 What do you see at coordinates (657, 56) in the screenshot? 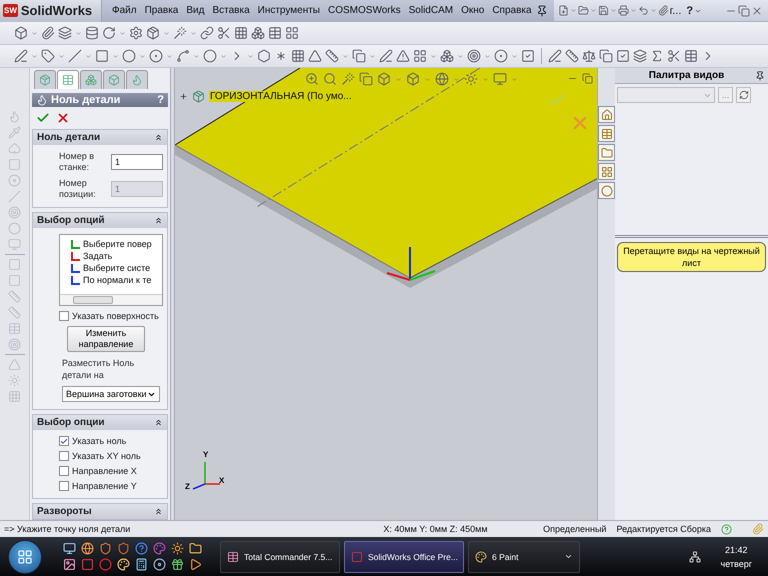
I see `sigma-icon` at bounding box center [657, 56].